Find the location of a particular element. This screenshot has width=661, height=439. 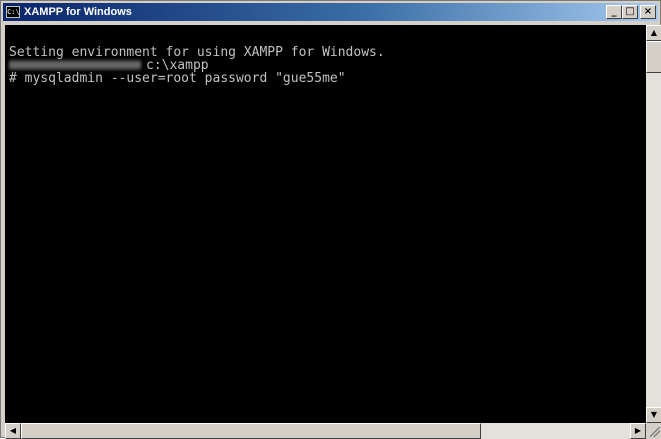

resize-grip-icon is located at coordinates (655, 432).